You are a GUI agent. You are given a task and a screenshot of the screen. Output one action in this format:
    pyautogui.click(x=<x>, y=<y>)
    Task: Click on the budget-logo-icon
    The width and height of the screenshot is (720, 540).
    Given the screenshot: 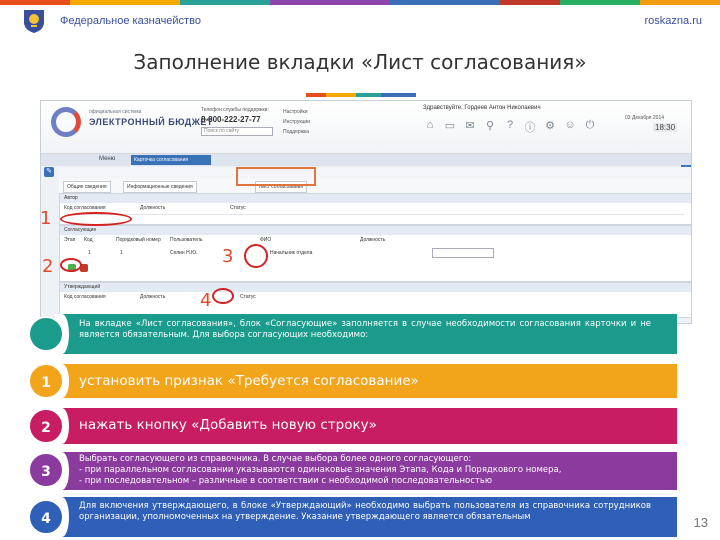 What is the action you would take?
    pyautogui.click(x=66, y=122)
    